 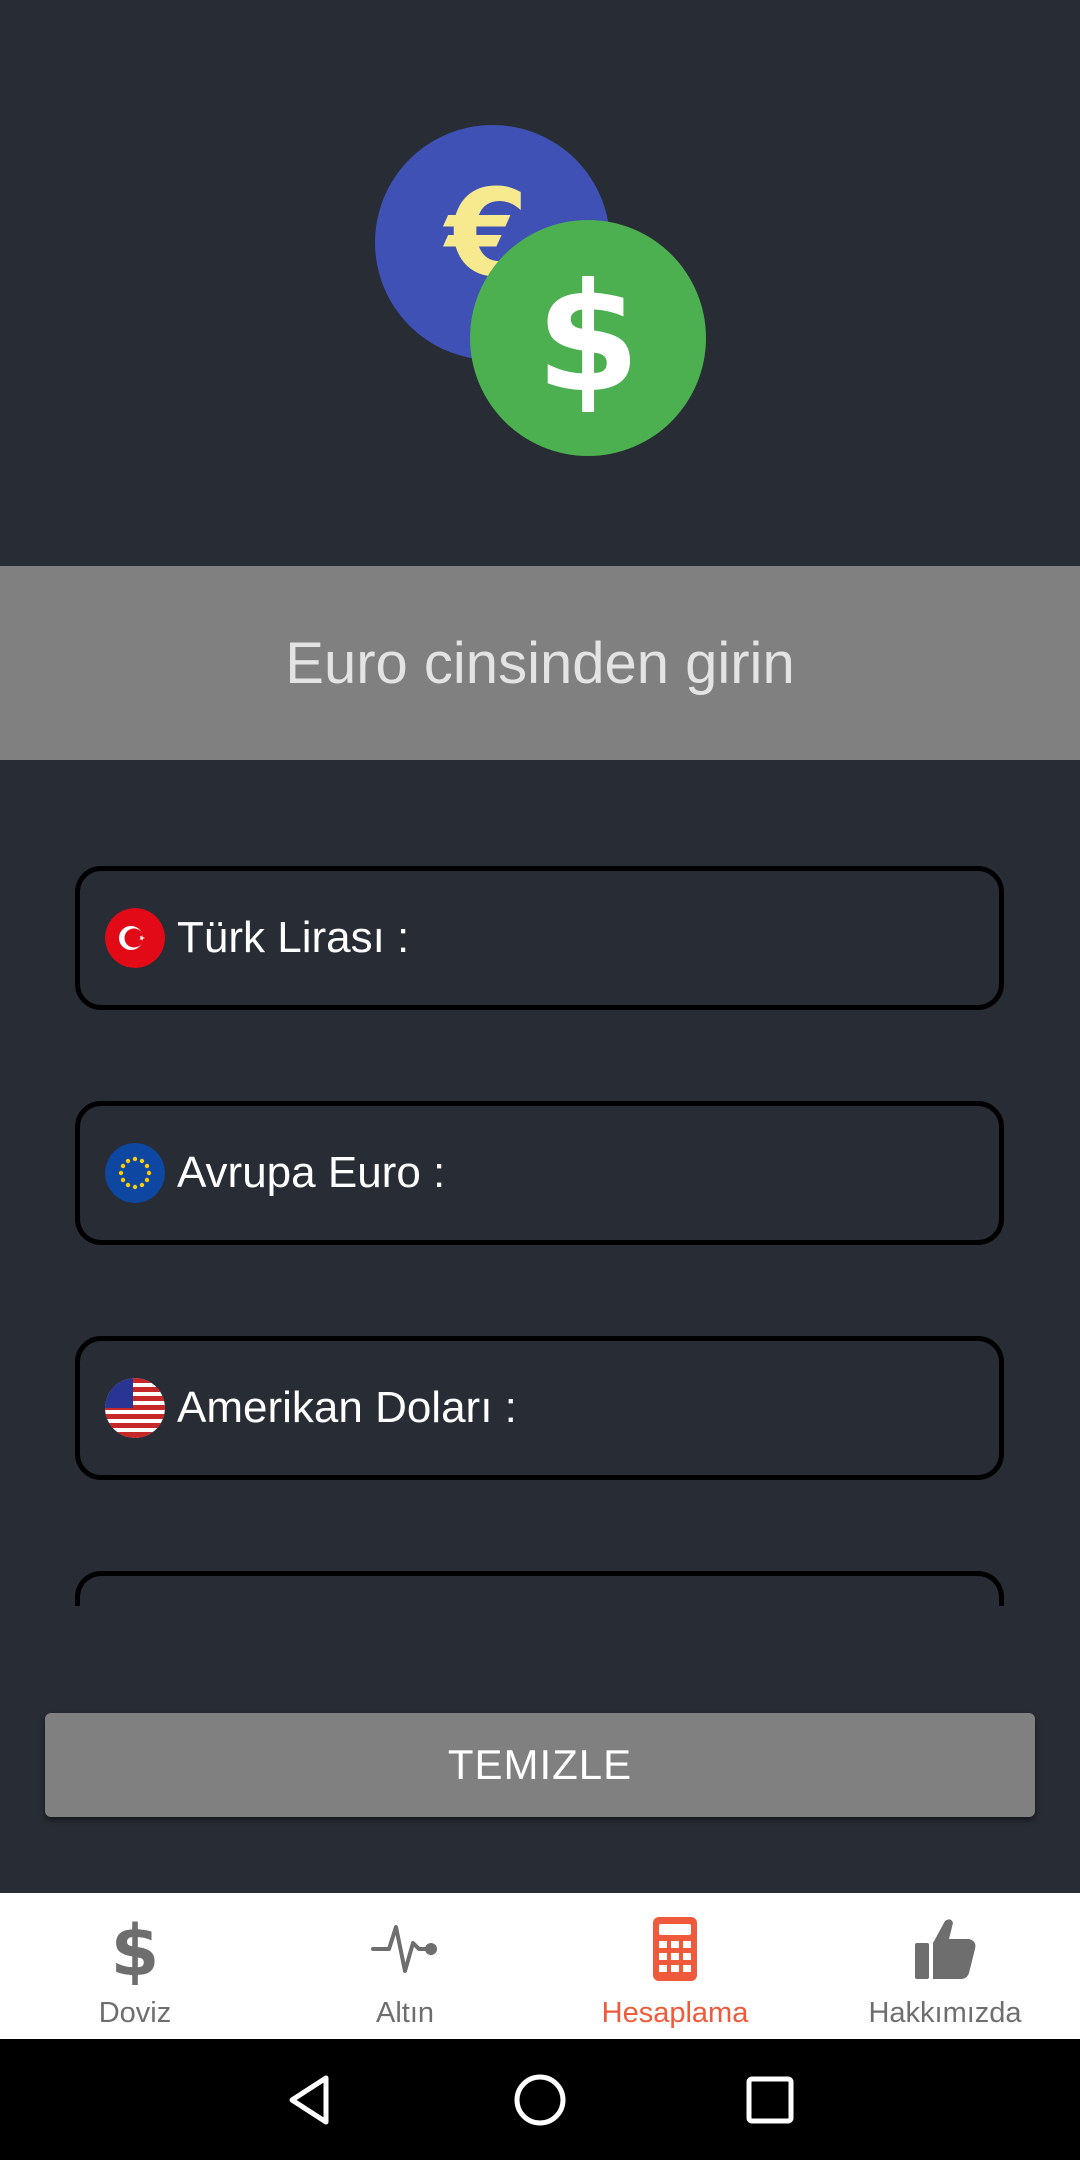 I want to click on input-currency-prompt: Euro cinsinden girin, so click(x=540, y=663).